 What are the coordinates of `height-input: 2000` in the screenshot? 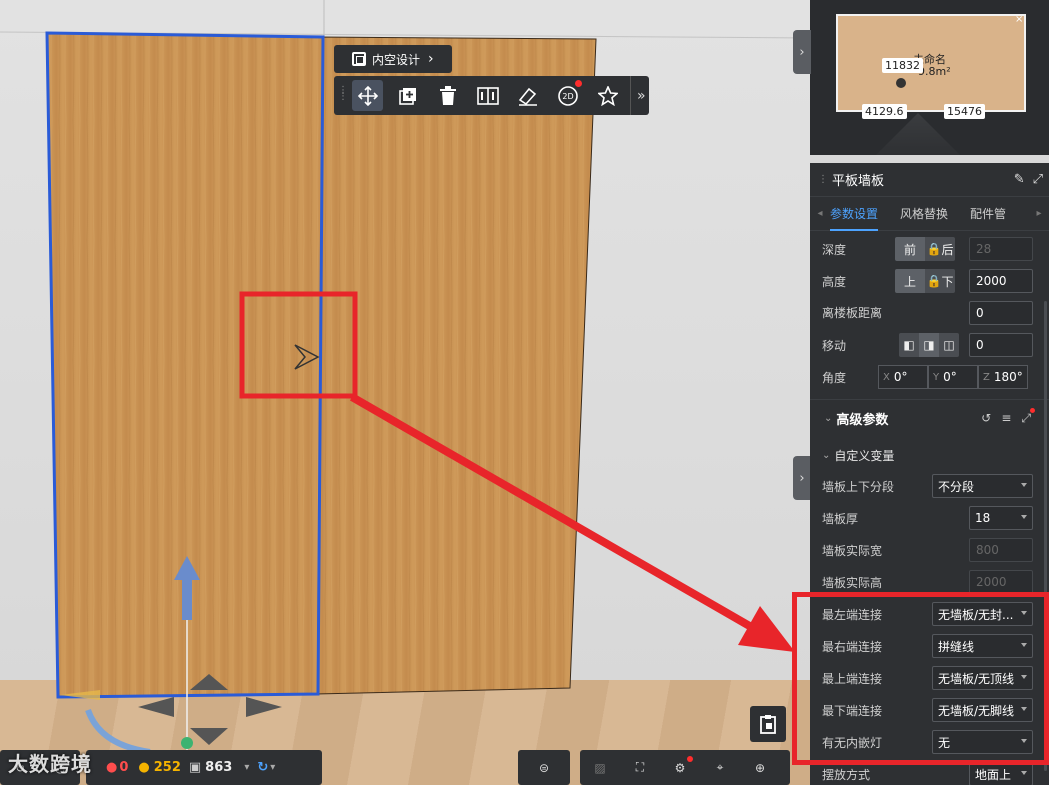 It's located at (1001, 281).